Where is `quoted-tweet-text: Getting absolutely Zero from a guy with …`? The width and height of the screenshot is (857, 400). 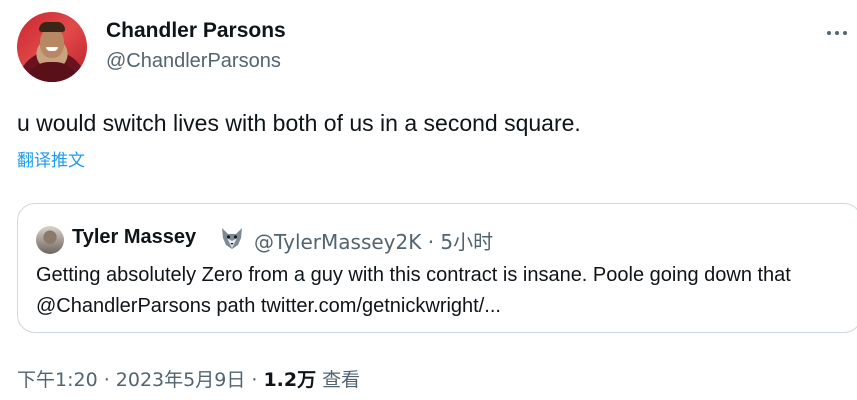 quoted-tweet-text: Getting absolutely Zero from a guy with … is located at coordinates (413, 290).